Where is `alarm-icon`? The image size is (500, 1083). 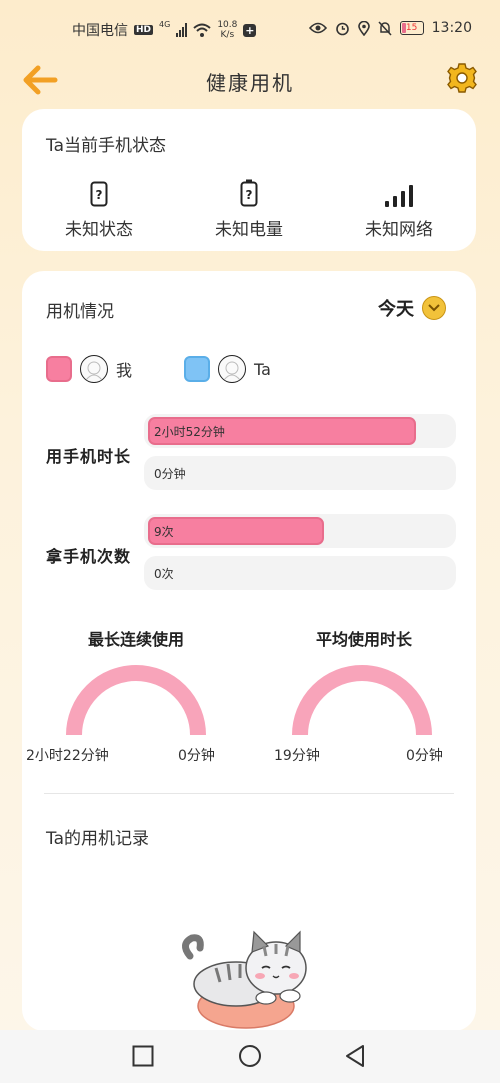
alarm-icon is located at coordinates (342, 28).